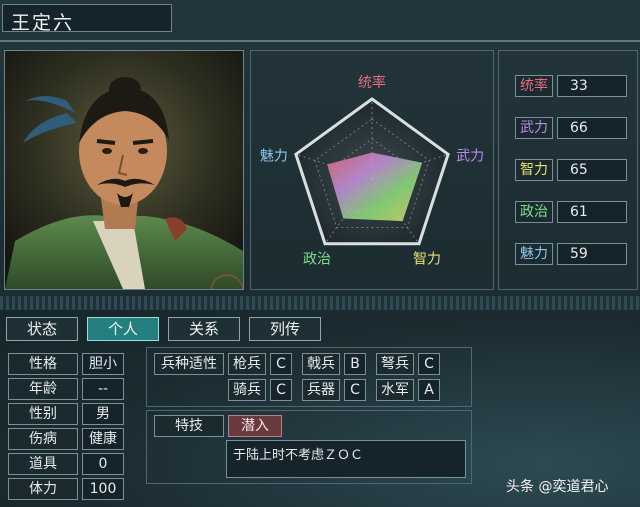 The image size is (640, 507). What do you see at coordinates (42, 329) in the screenshot?
I see `tab-status: 状态` at bounding box center [42, 329].